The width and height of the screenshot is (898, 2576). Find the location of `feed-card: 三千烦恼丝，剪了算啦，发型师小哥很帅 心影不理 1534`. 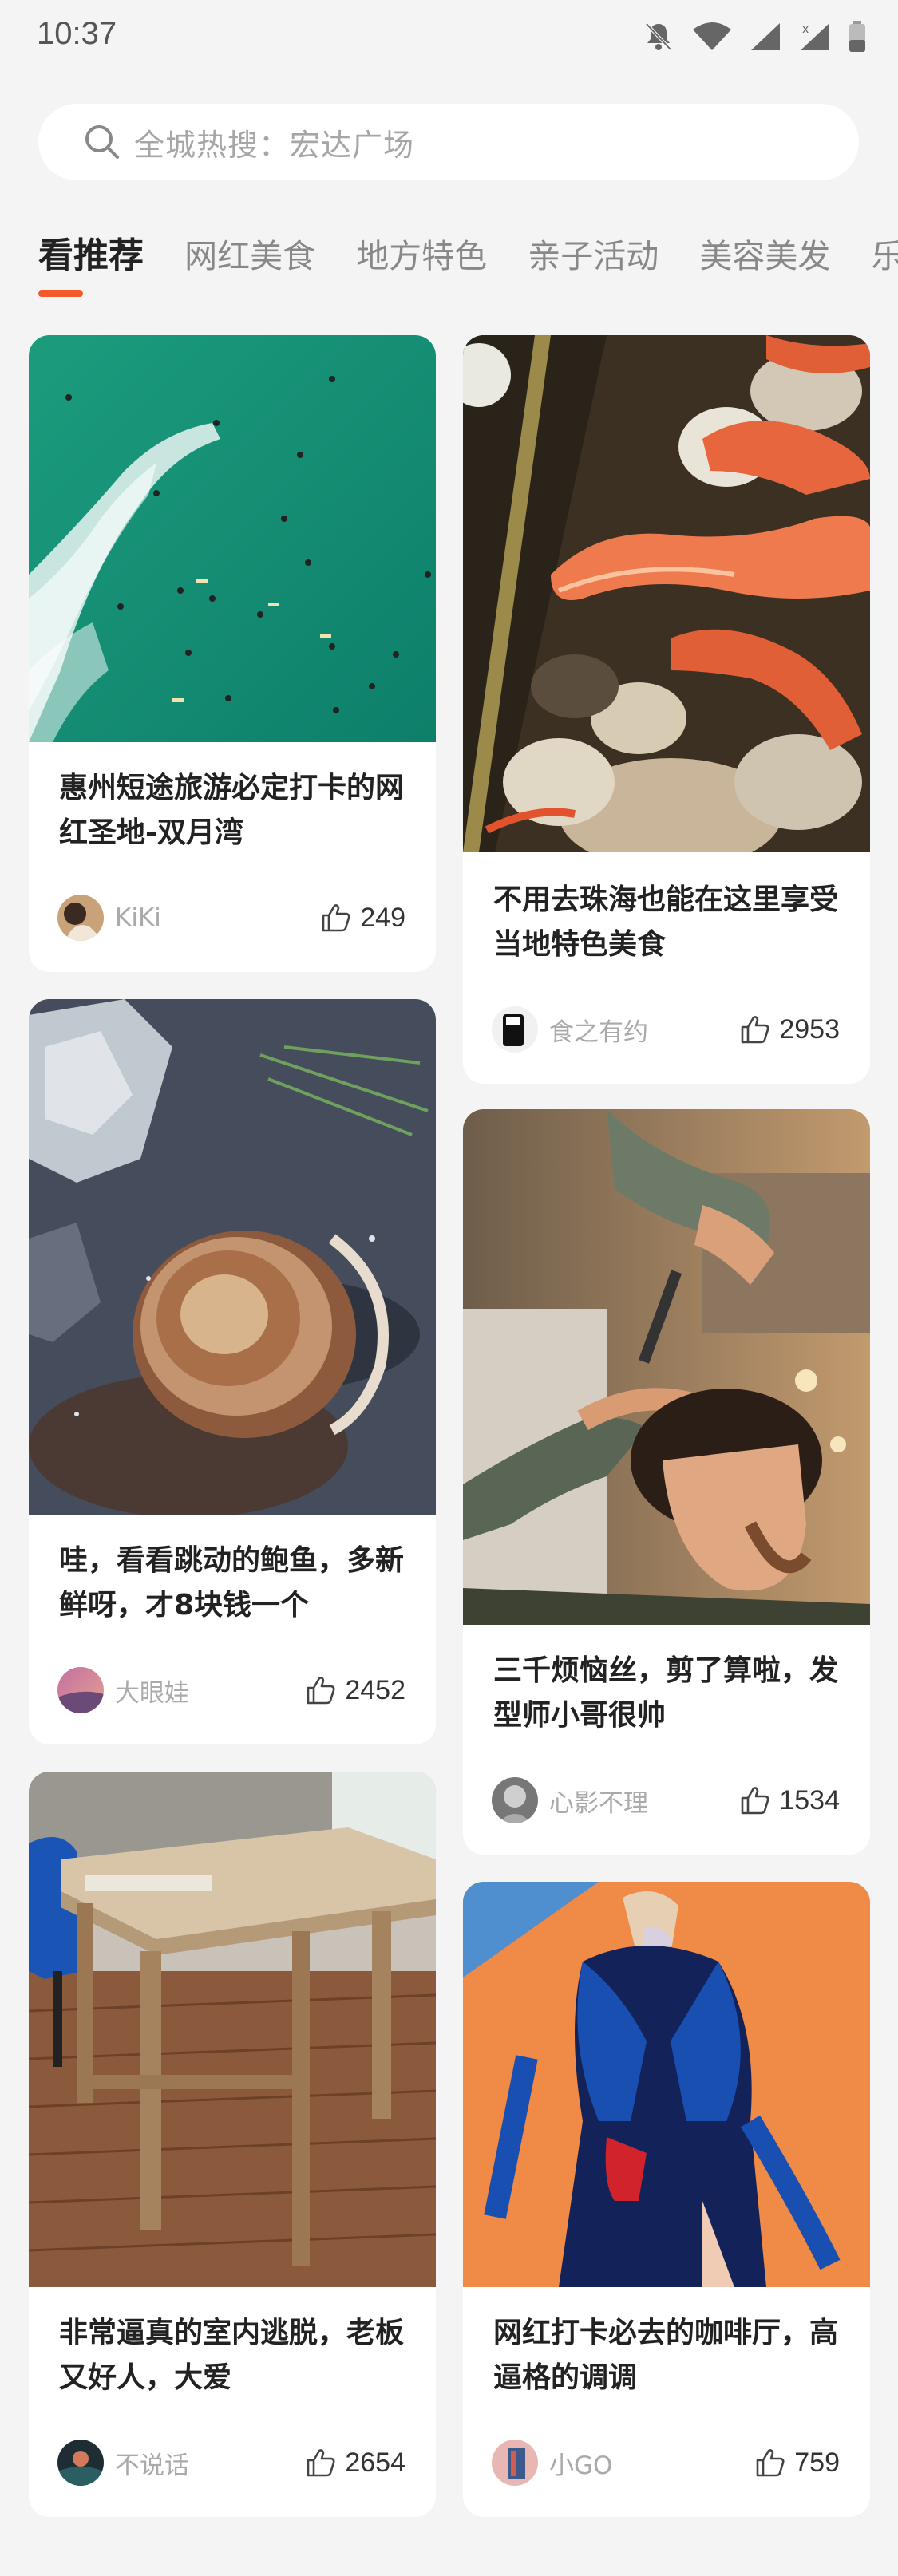

feed-card: 三千烦恼丝，剪了算啦，发型师小哥很帅 心影不理 1534 is located at coordinates (667, 1482).